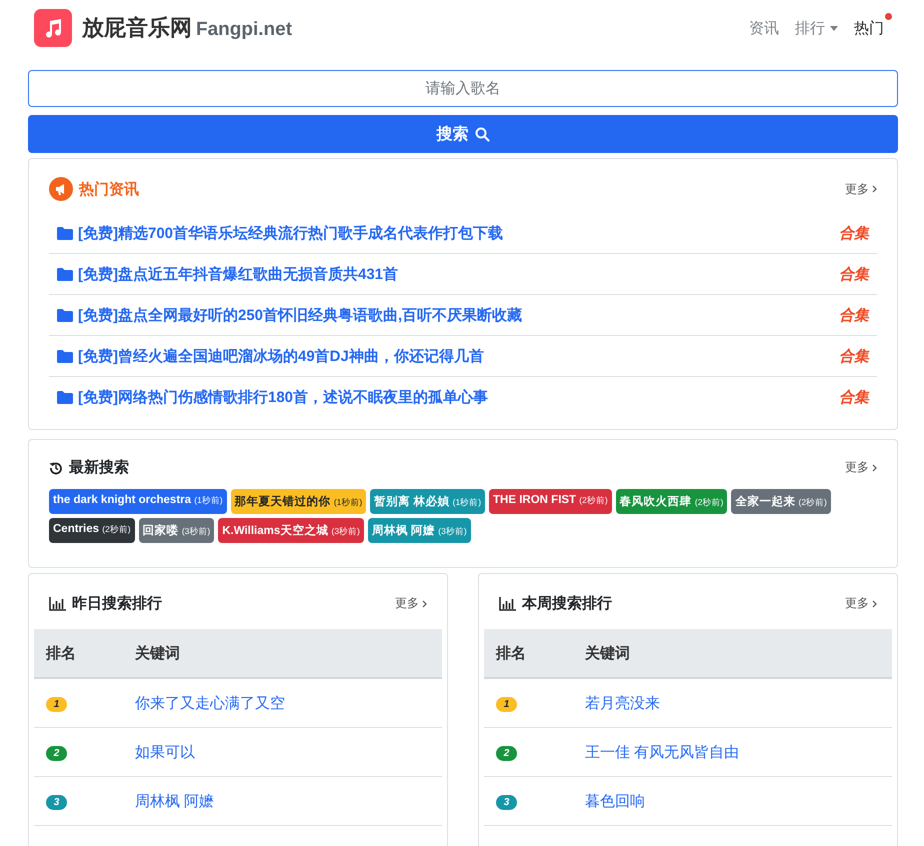 Image resolution: width=924 pixels, height=846 pixels. I want to click on keyword-link: 若月亮没来, so click(622, 703).